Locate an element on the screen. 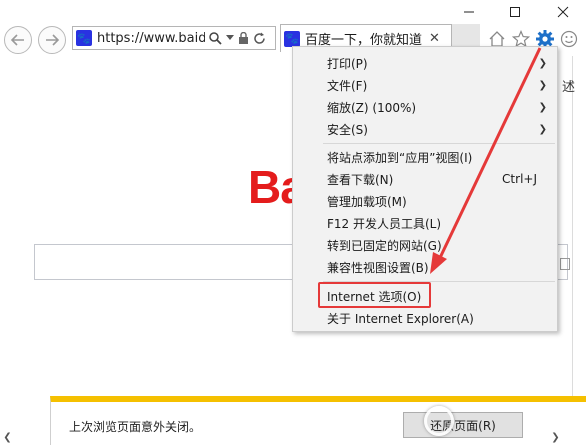 The width and height of the screenshot is (586, 445). smiley-icon is located at coordinates (569, 39).